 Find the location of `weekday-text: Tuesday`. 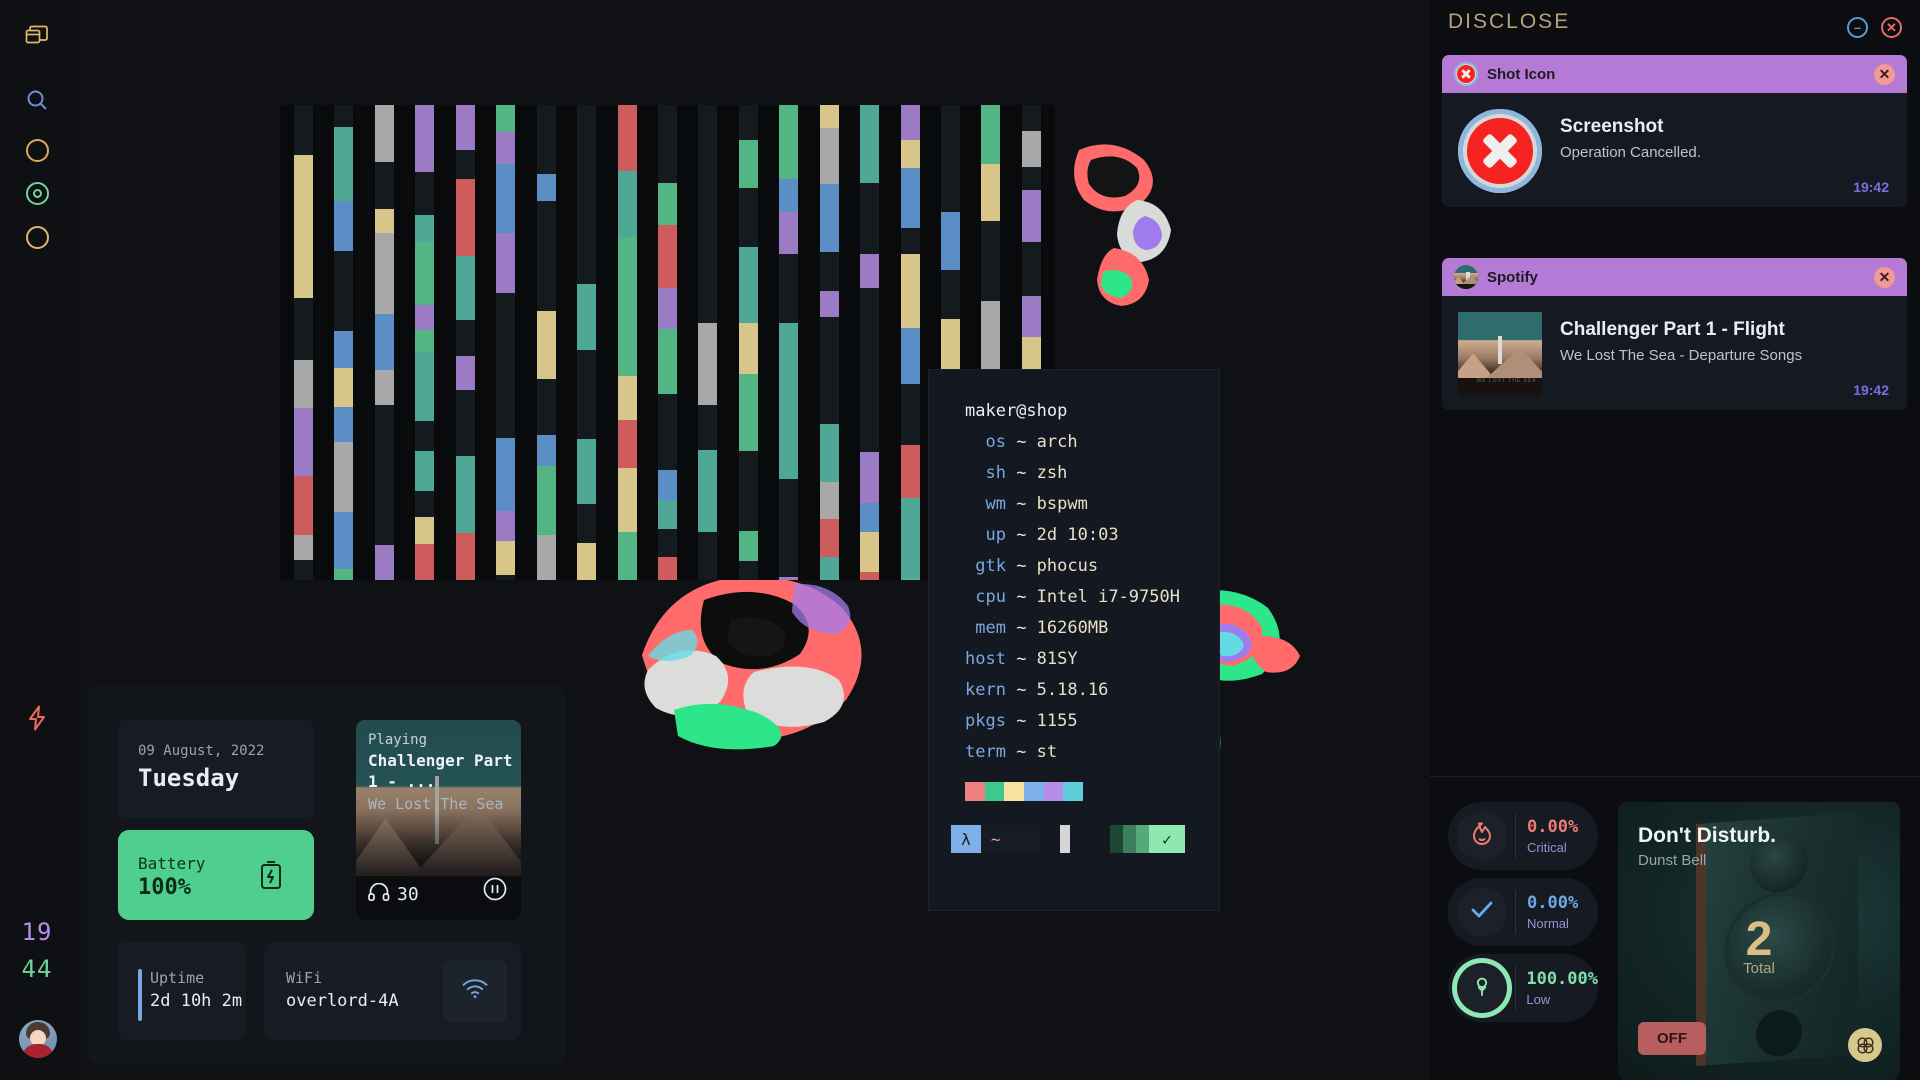

weekday-text: Tuesday is located at coordinates (189, 778).